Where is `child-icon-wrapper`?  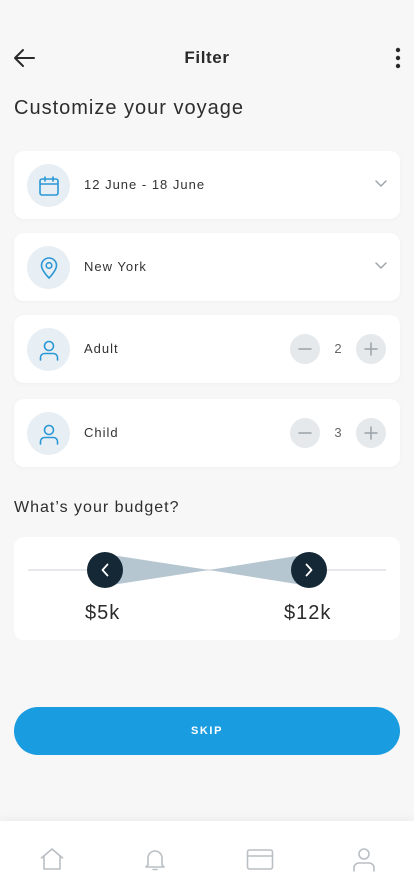 child-icon-wrapper is located at coordinates (48, 433).